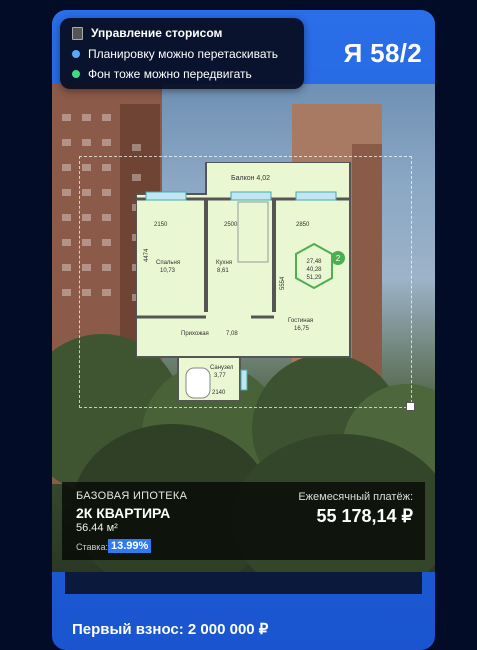  I want to click on tooltip-hint-plan: Планировку можно перетаскивать, so click(183, 54).